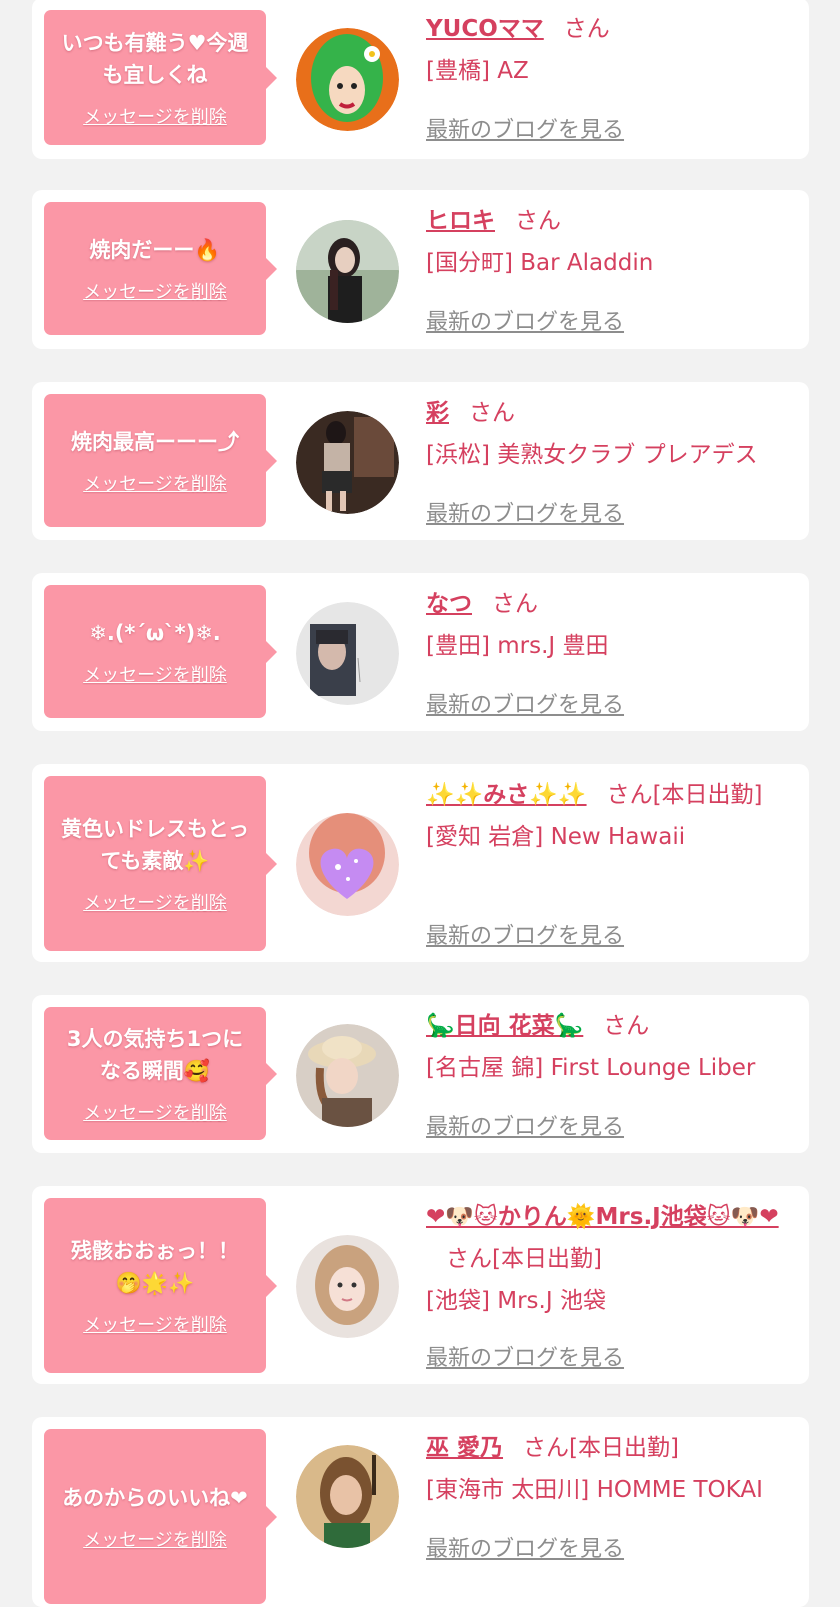 The height and width of the screenshot is (1607, 840). I want to click on name-line: 🦕日向 花菜🦕 さん, so click(611, 1026).